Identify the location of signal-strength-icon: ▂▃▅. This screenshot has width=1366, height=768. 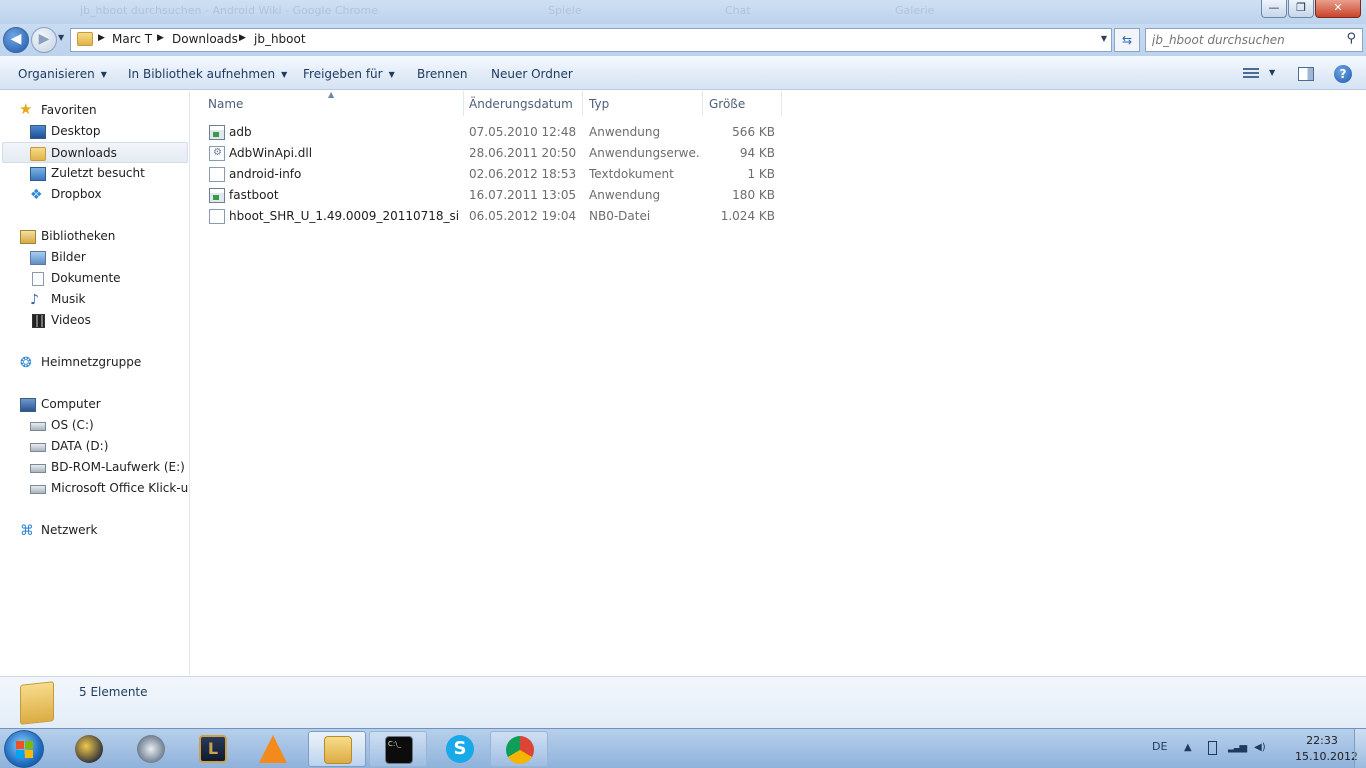
(1237, 747).